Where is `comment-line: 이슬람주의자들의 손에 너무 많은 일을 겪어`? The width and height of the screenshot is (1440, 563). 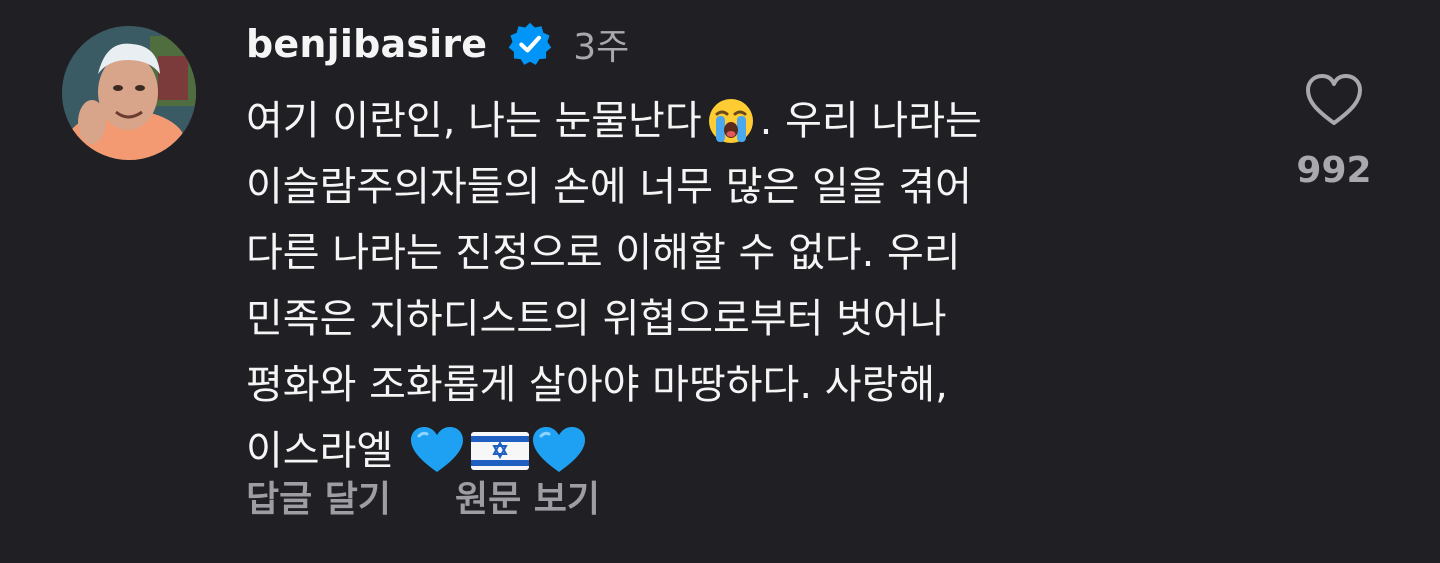 comment-line: 이슬람주의자들의 손에 너무 많은 일을 겪어 is located at coordinates (726, 187).